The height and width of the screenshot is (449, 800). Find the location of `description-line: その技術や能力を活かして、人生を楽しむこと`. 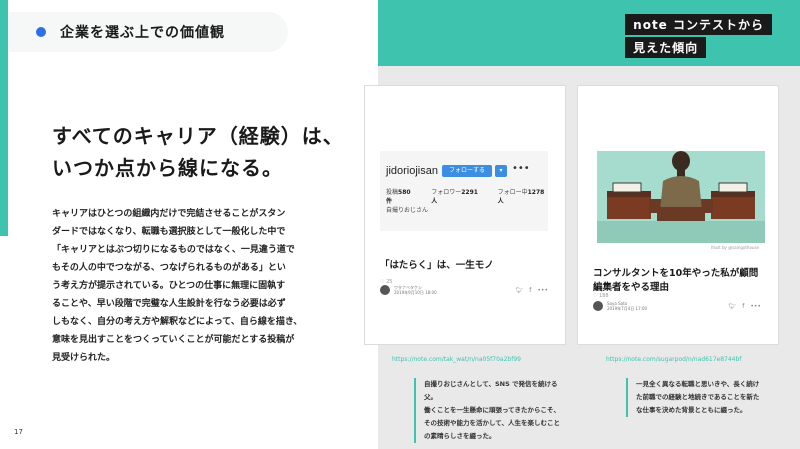

description-line: その技術や能力を活かして、人生を楽しむこと is located at coordinates (492, 423).